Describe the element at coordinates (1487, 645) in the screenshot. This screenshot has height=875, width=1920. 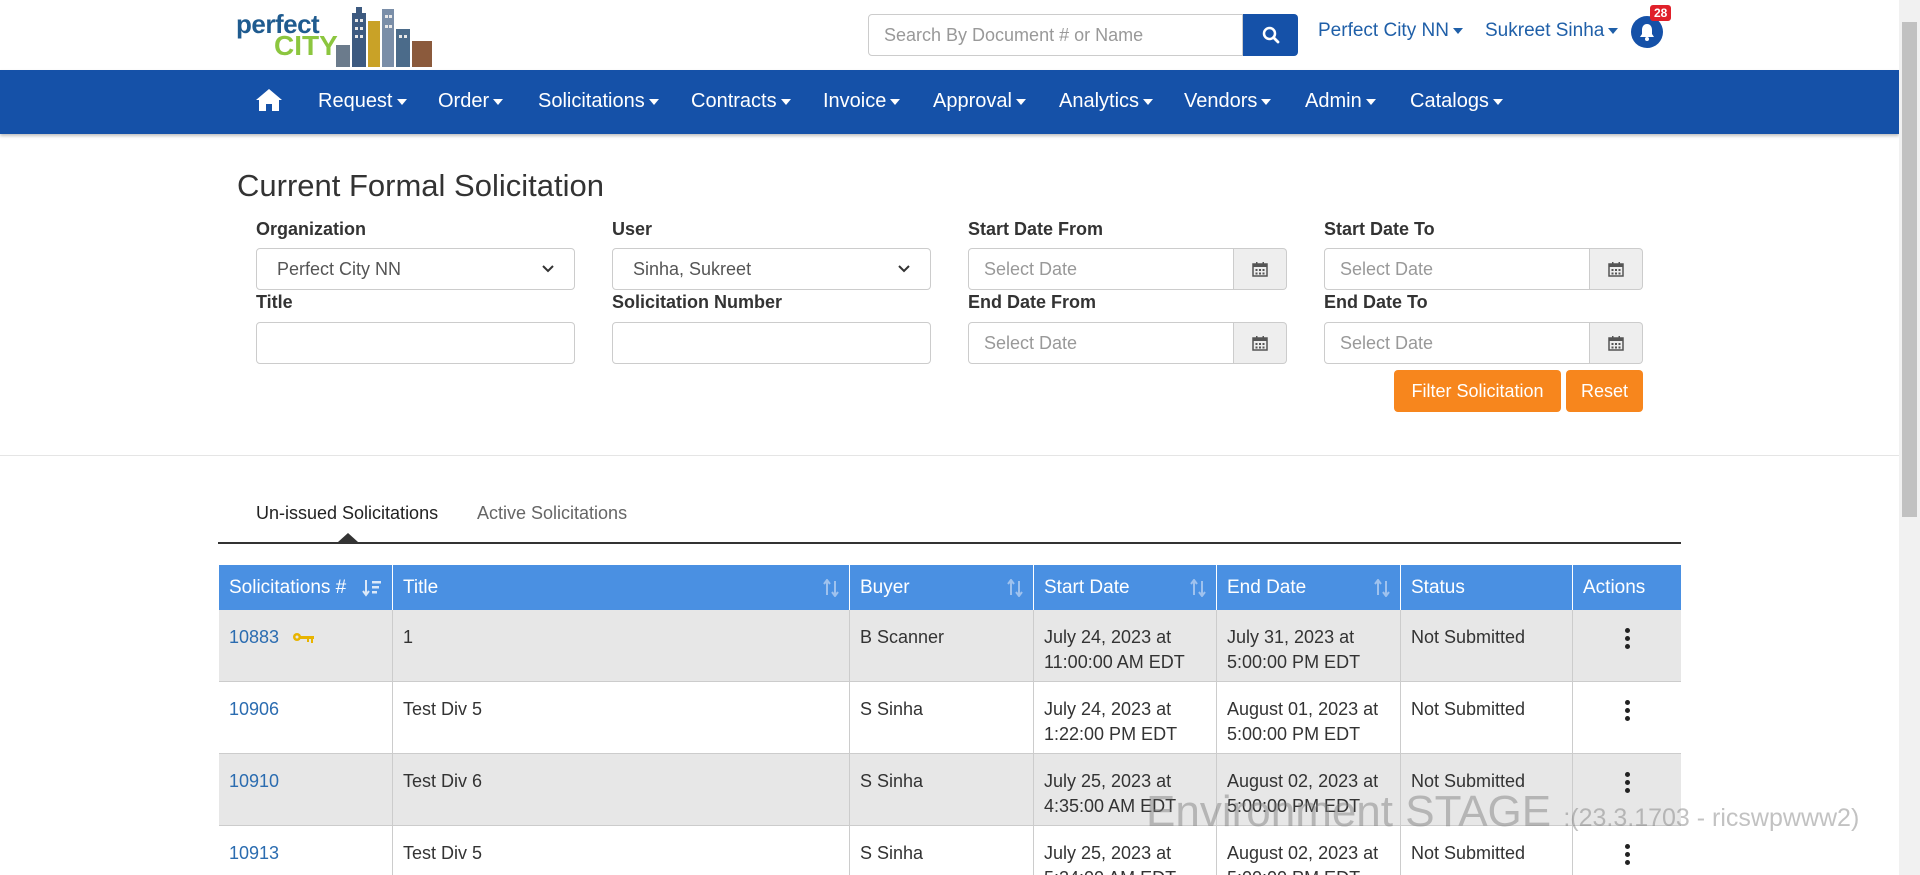
I see `cell-status: Not Submitted` at that location.